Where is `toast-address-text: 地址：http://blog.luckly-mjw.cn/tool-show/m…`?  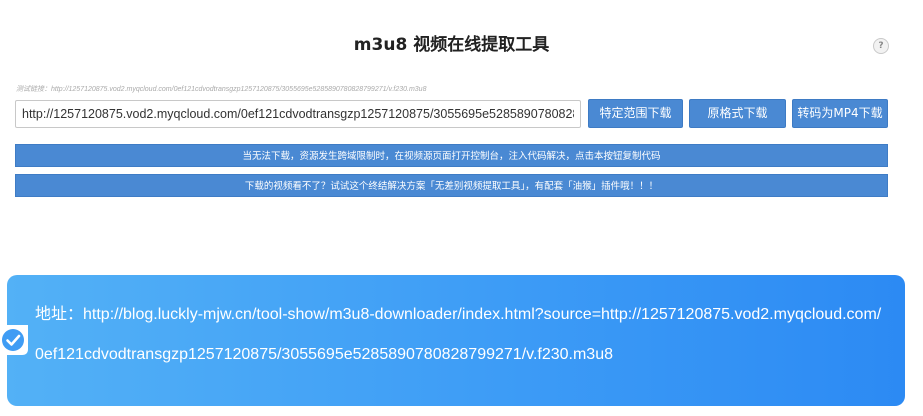 toast-address-text: 地址：http://blog.luckly-mjw.cn/tool-show/m… is located at coordinates (458, 334).